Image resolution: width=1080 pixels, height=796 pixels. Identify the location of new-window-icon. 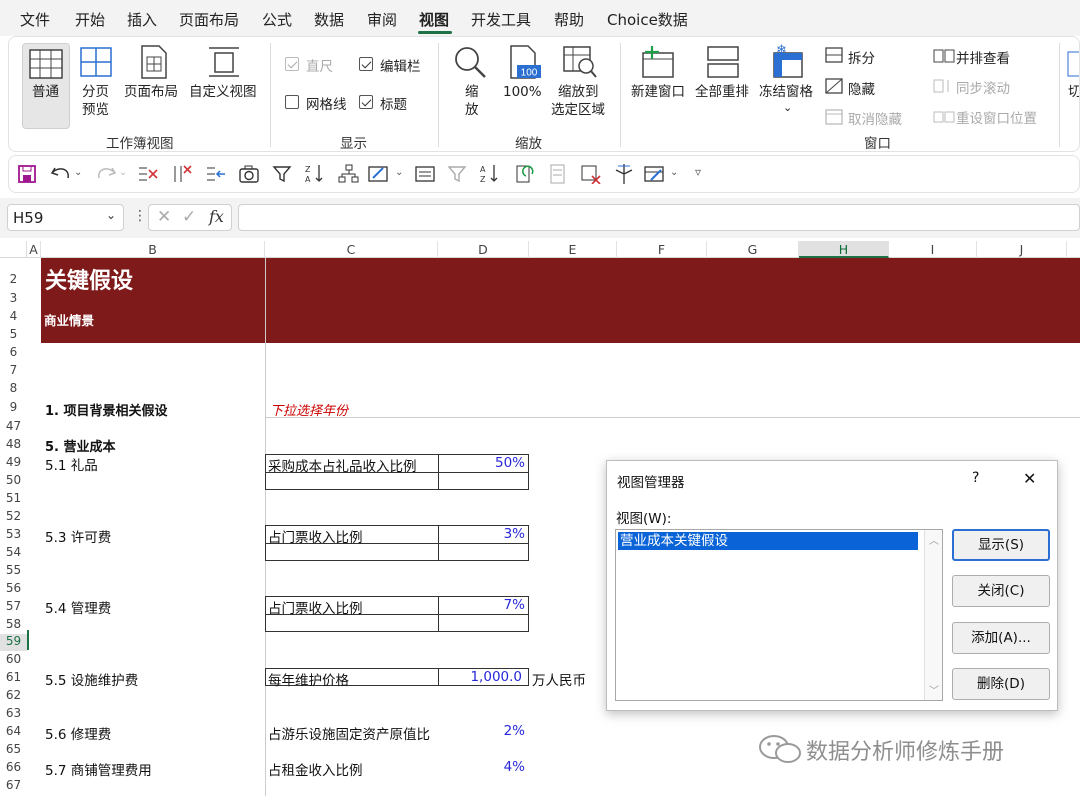
(659, 62).